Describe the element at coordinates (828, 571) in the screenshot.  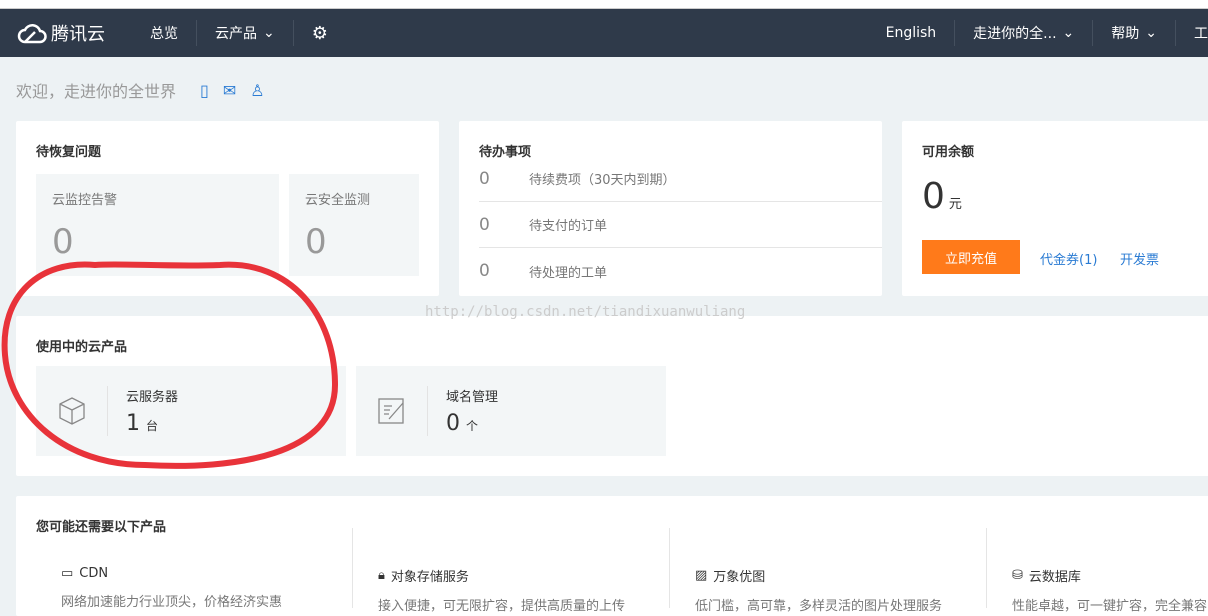
I see `recommend-image: ▨ 万象优图 低门槛，高可靠，多样灵活的图片处理服务` at that location.